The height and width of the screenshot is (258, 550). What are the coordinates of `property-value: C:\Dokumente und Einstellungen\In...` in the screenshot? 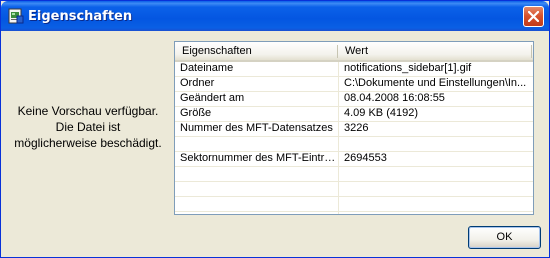 It's located at (435, 83).